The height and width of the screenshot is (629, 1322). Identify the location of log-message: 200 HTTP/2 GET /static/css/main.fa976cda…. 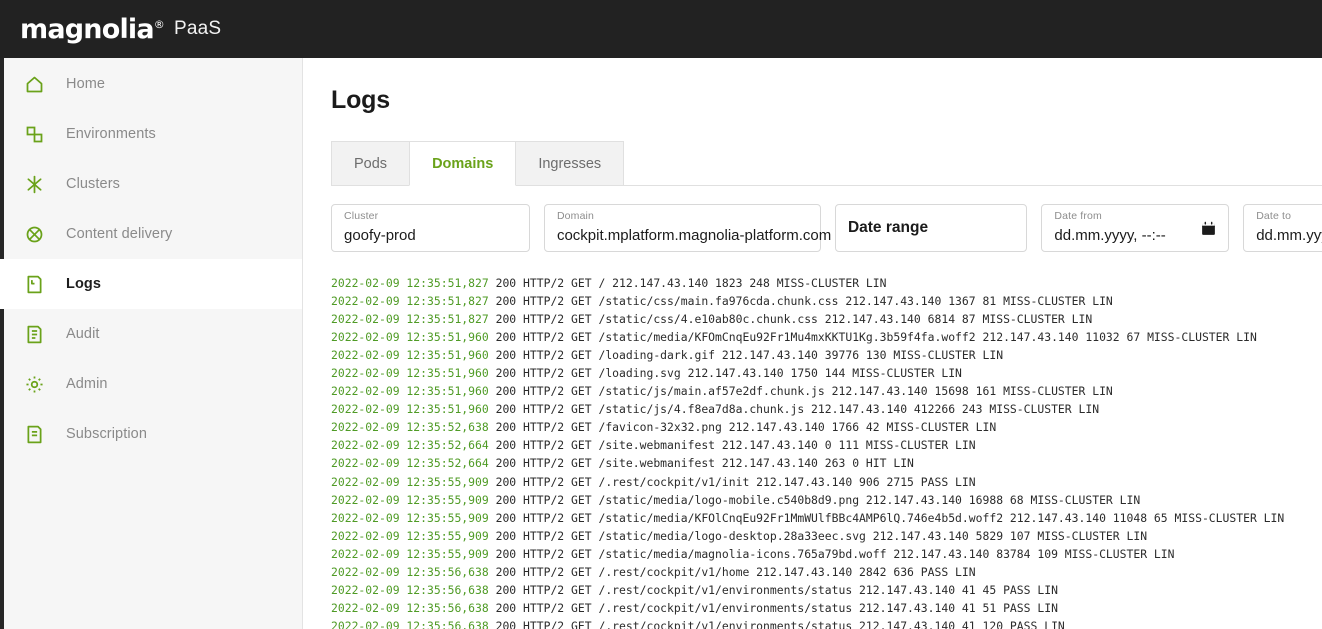
(800, 301).